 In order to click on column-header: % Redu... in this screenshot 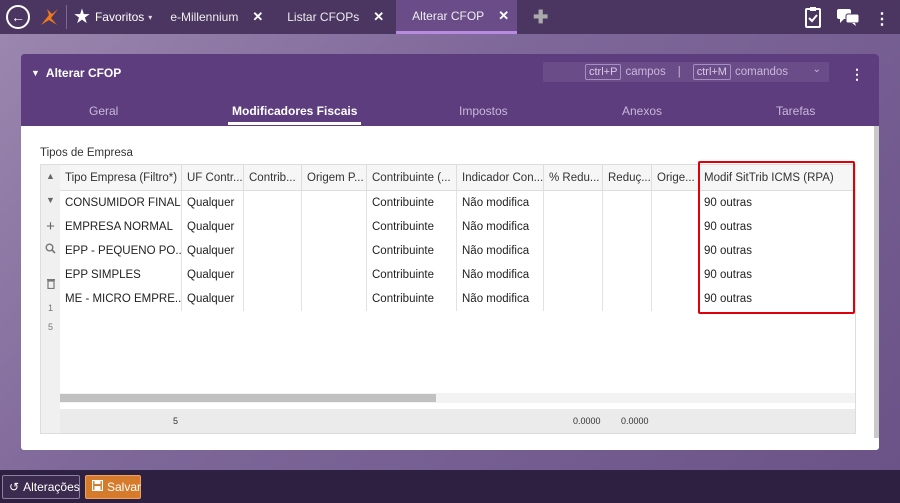, I will do `click(573, 178)`.